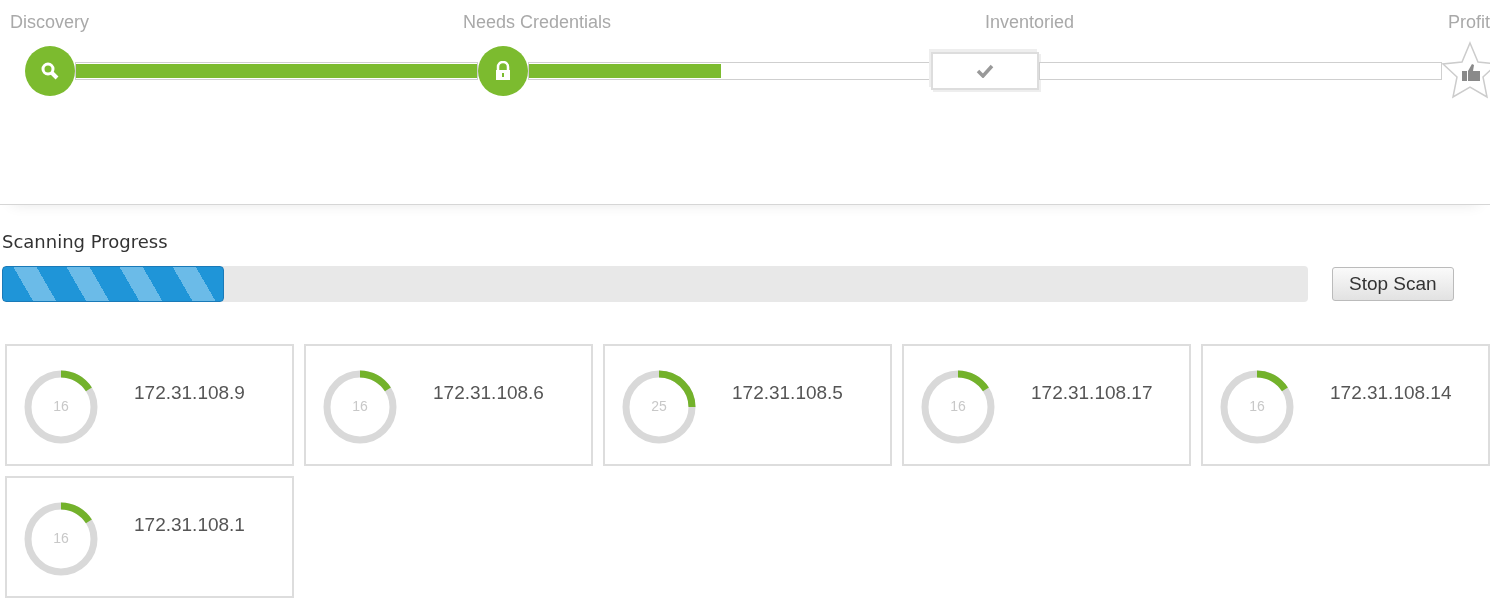 The height and width of the screenshot is (599, 1490). I want to click on step-label: Discovery, so click(49, 22).